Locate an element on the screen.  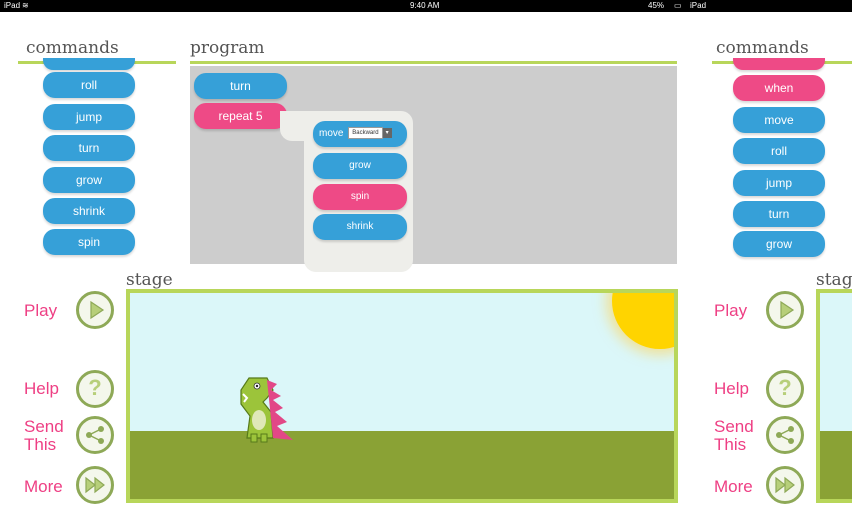
clock: 9:40 AM is located at coordinates (425, 5).